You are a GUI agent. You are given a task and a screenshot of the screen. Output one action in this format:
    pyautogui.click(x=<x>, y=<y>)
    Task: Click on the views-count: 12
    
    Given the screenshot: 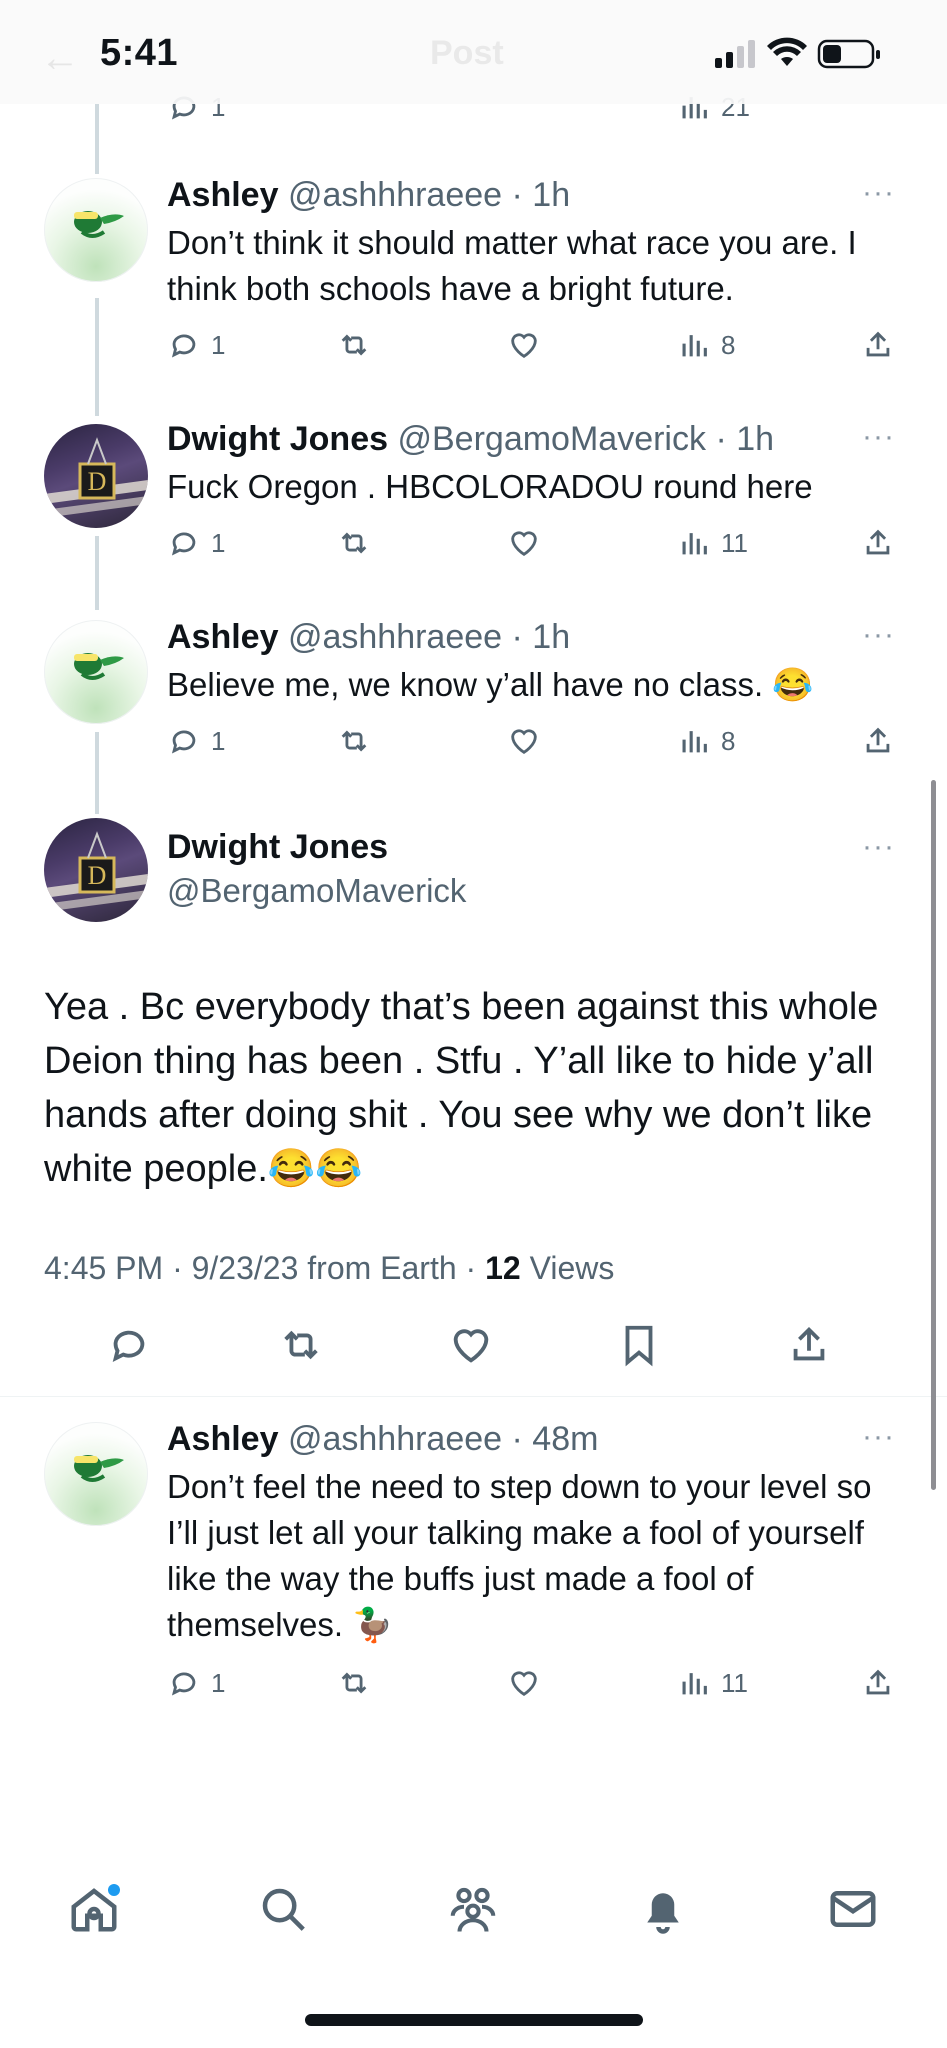 What is the action you would take?
    pyautogui.click(x=503, y=1268)
    